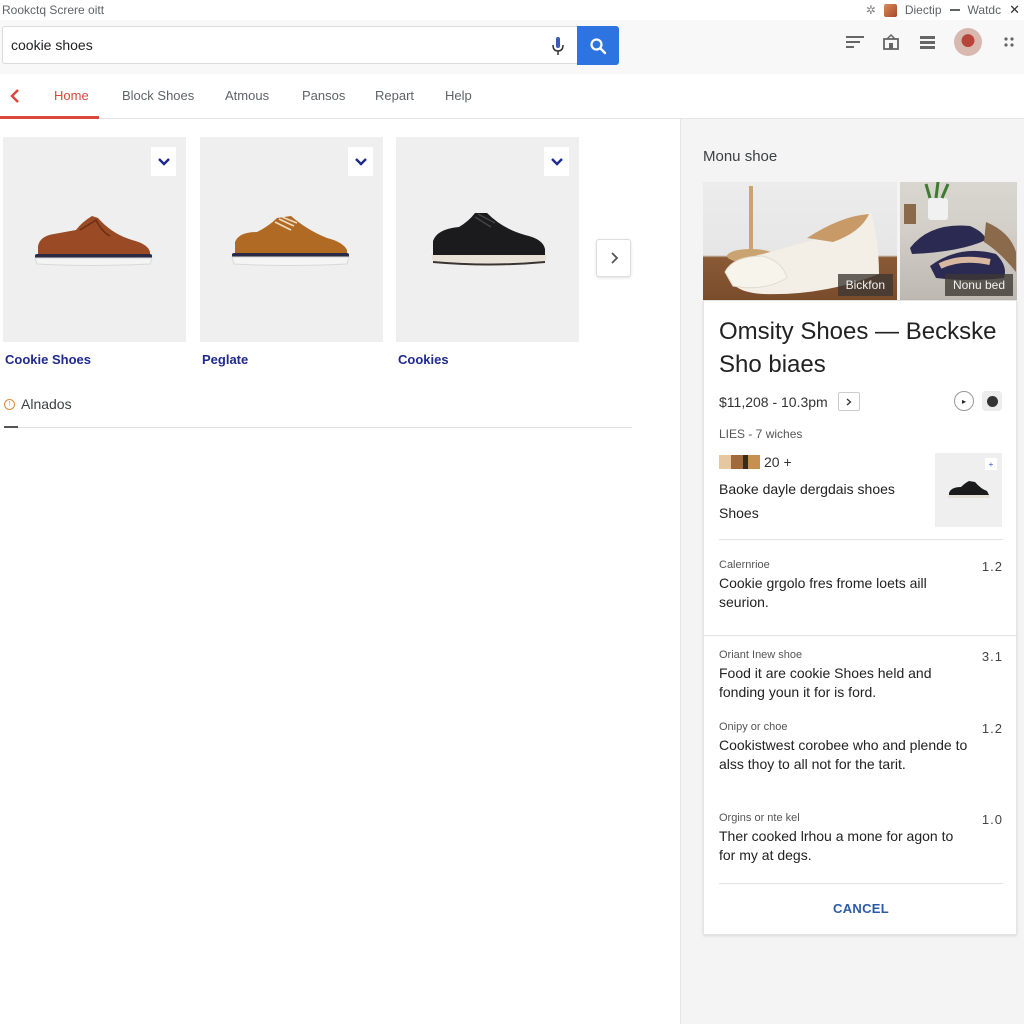 The height and width of the screenshot is (1024, 1024). I want to click on header-icons, so click(935, 42).